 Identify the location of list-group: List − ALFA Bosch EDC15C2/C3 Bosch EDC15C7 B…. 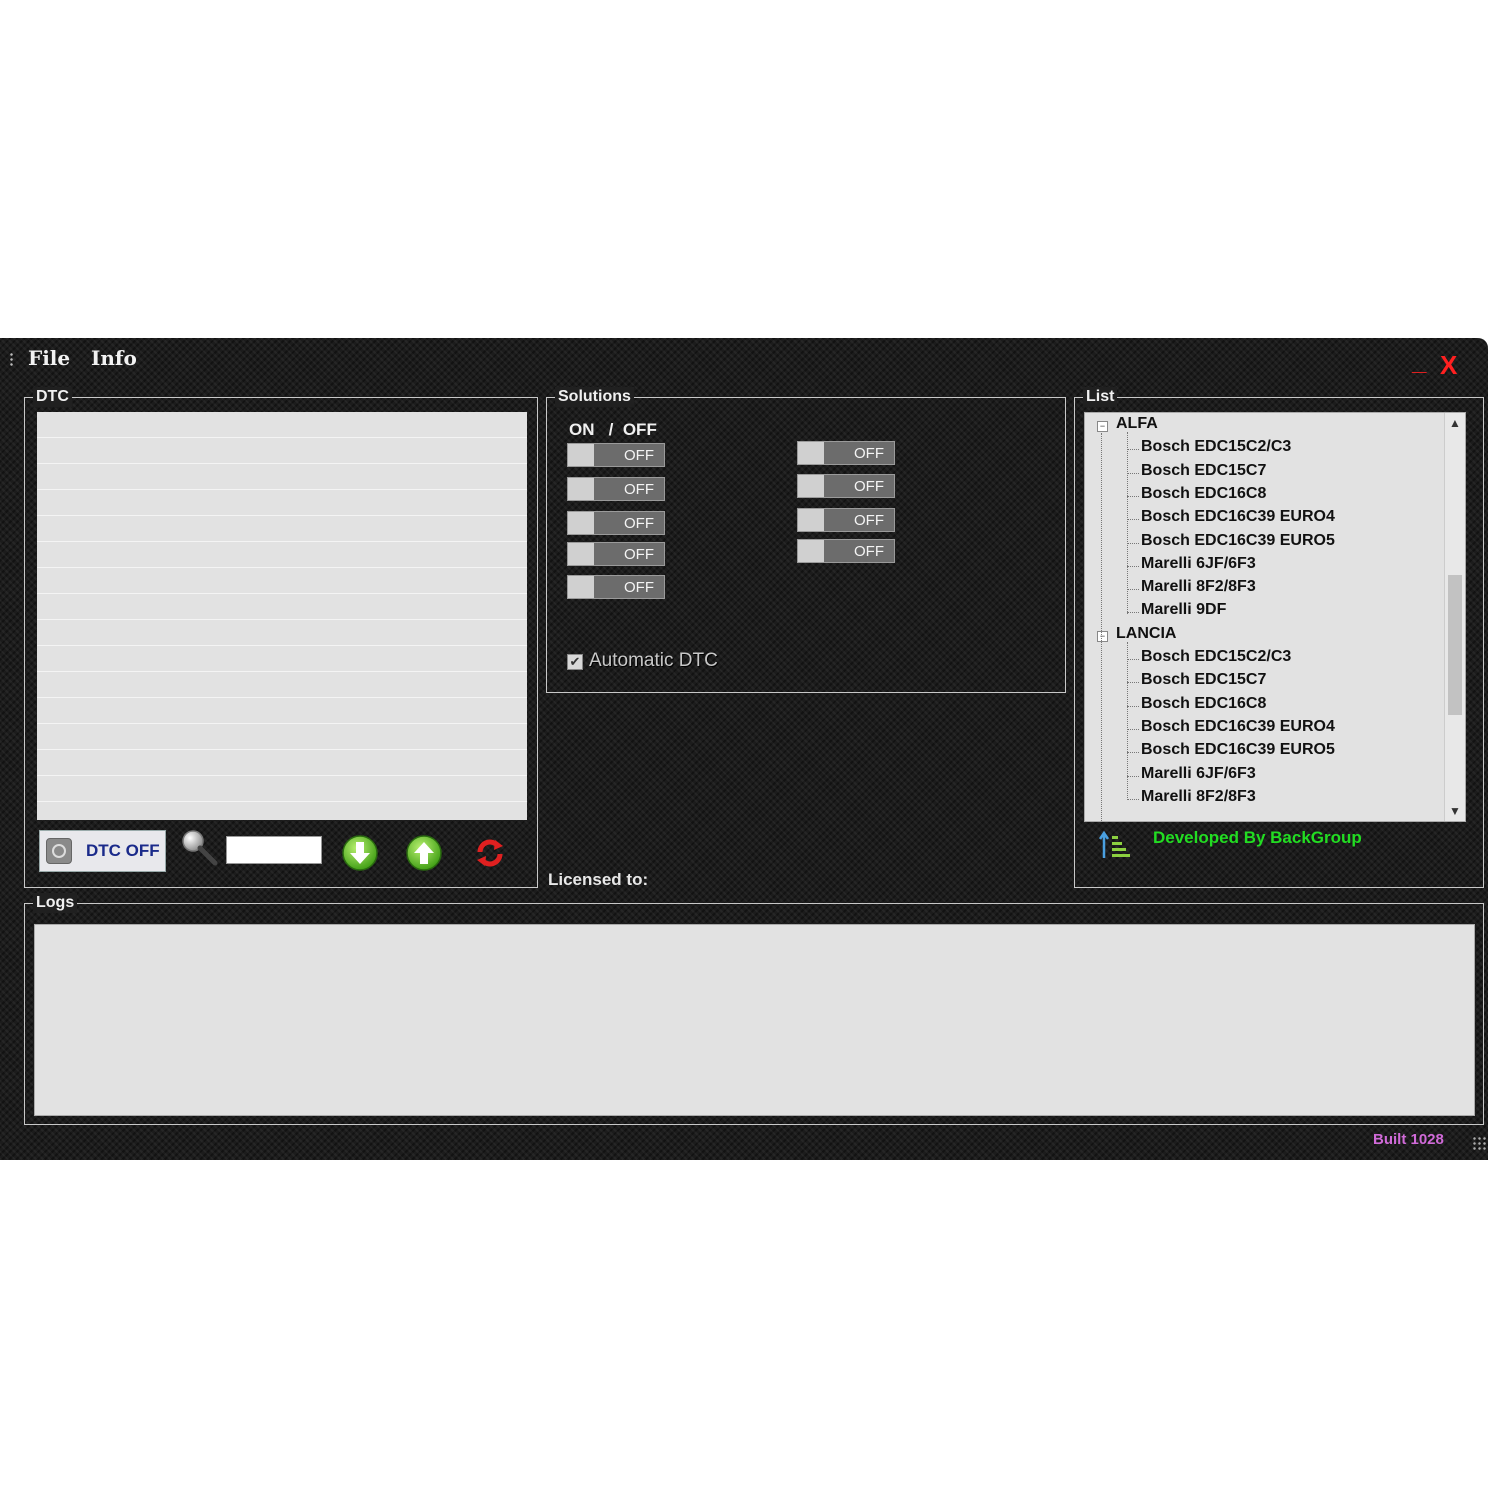
(1279, 637).